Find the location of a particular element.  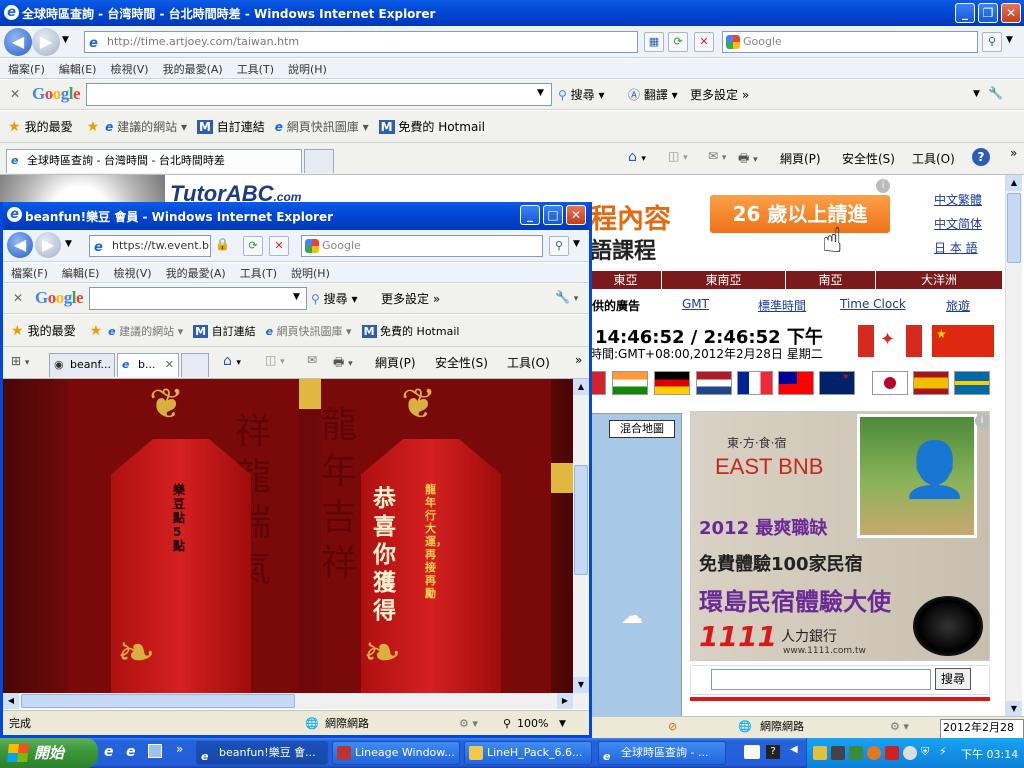

popup-hscroll-thumb is located at coordinates (158, 701).